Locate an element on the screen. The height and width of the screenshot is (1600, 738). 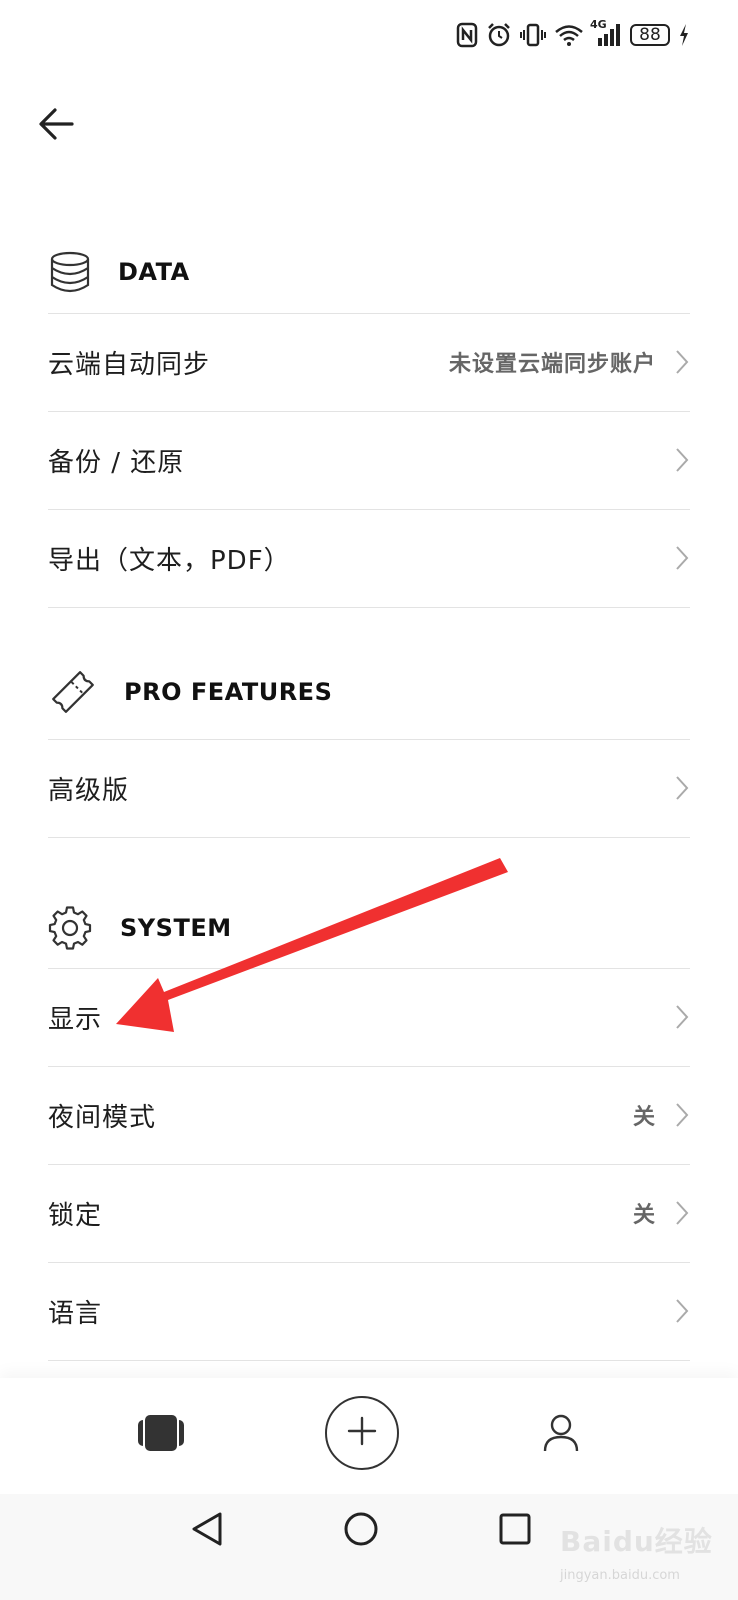
circle-home-icon is located at coordinates (361, 1531).